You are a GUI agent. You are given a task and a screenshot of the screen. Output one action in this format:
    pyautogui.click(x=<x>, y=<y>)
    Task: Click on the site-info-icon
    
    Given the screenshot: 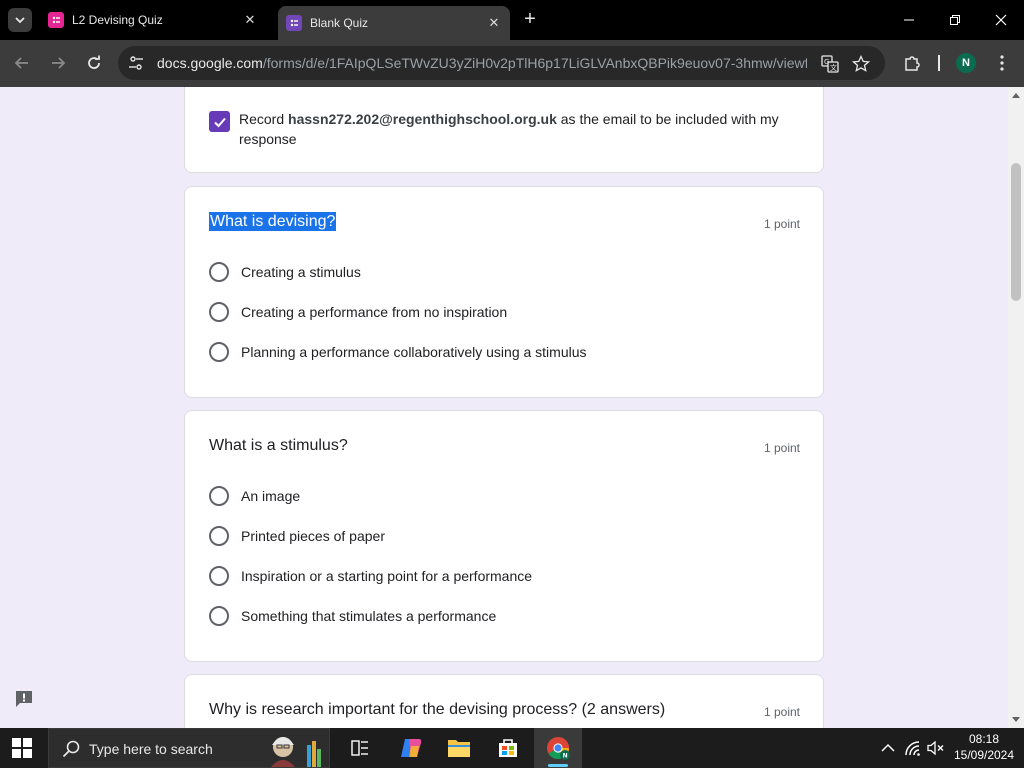 What is the action you would take?
    pyautogui.click(x=136, y=63)
    